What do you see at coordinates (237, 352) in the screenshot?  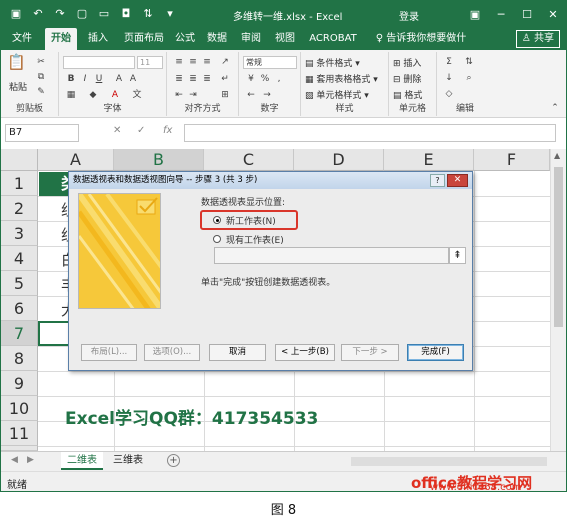 I see `cancel-button: 取消` at bounding box center [237, 352].